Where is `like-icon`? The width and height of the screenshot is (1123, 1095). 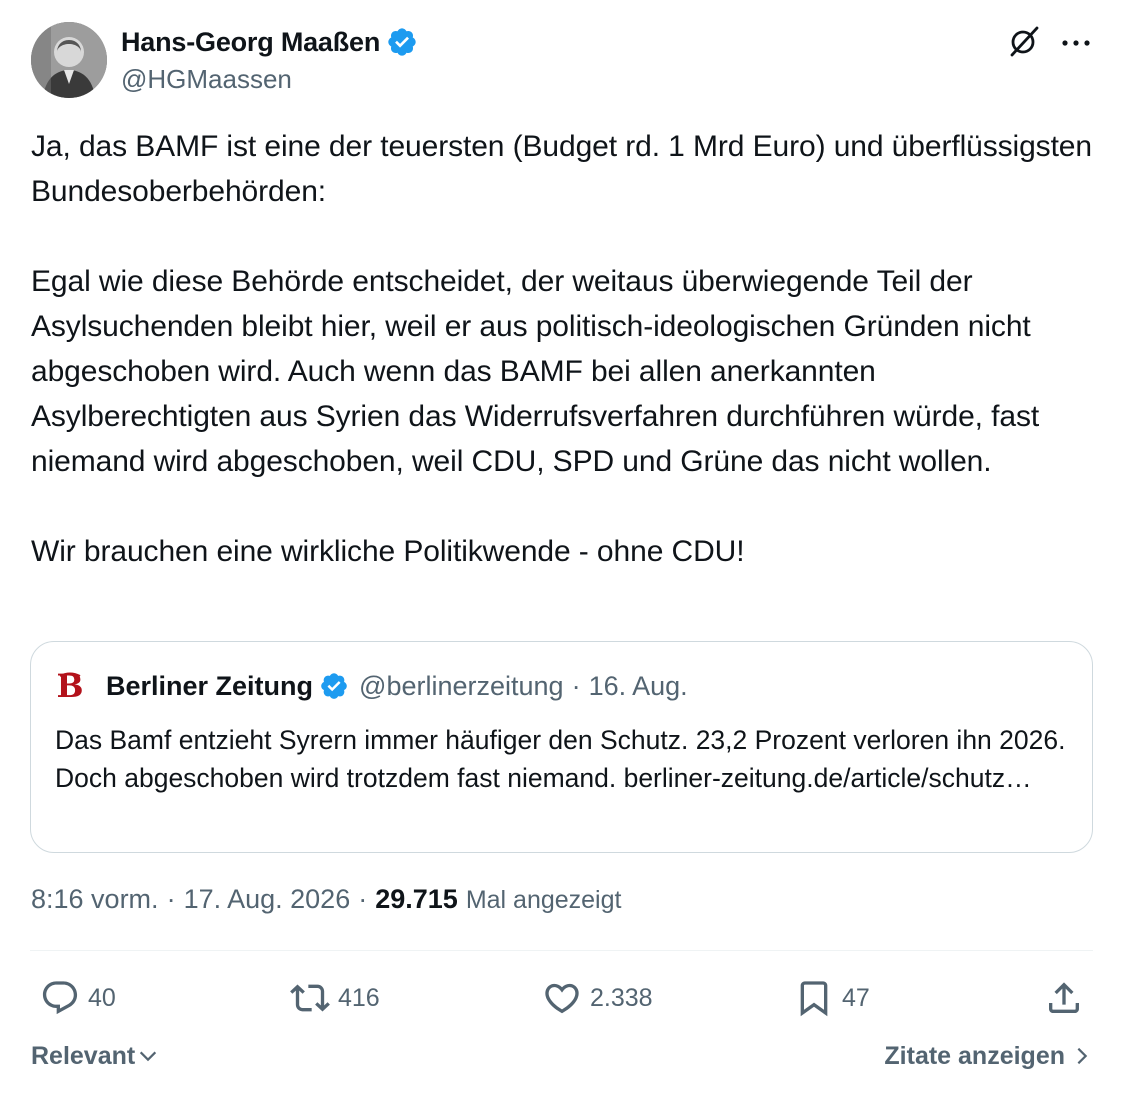 like-icon is located at coordinates (562, 998).